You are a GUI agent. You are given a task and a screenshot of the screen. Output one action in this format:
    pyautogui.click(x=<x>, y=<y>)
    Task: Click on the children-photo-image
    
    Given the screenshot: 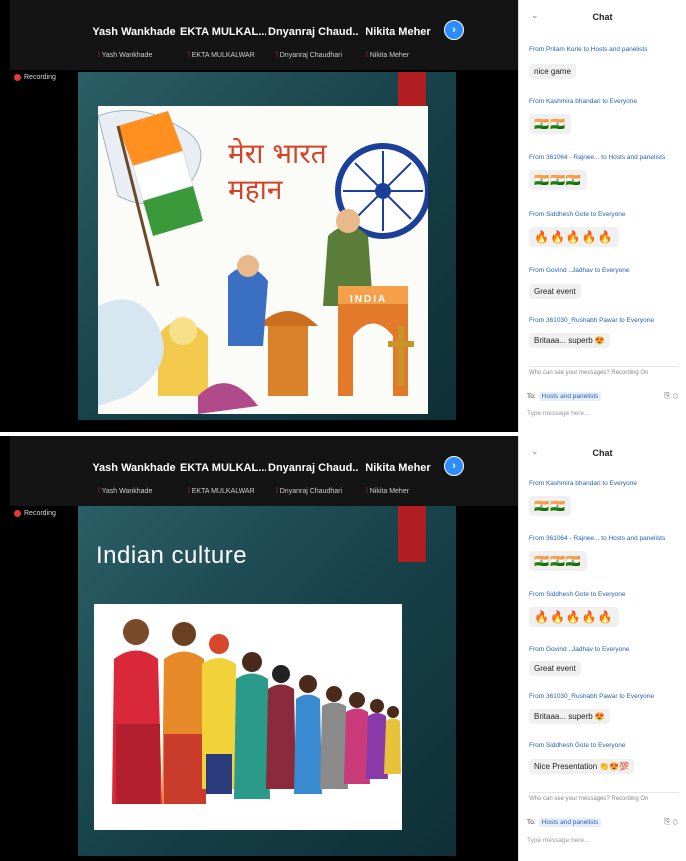 What is the action you would take?
    pyautogui.click(x=248, y=717)
    